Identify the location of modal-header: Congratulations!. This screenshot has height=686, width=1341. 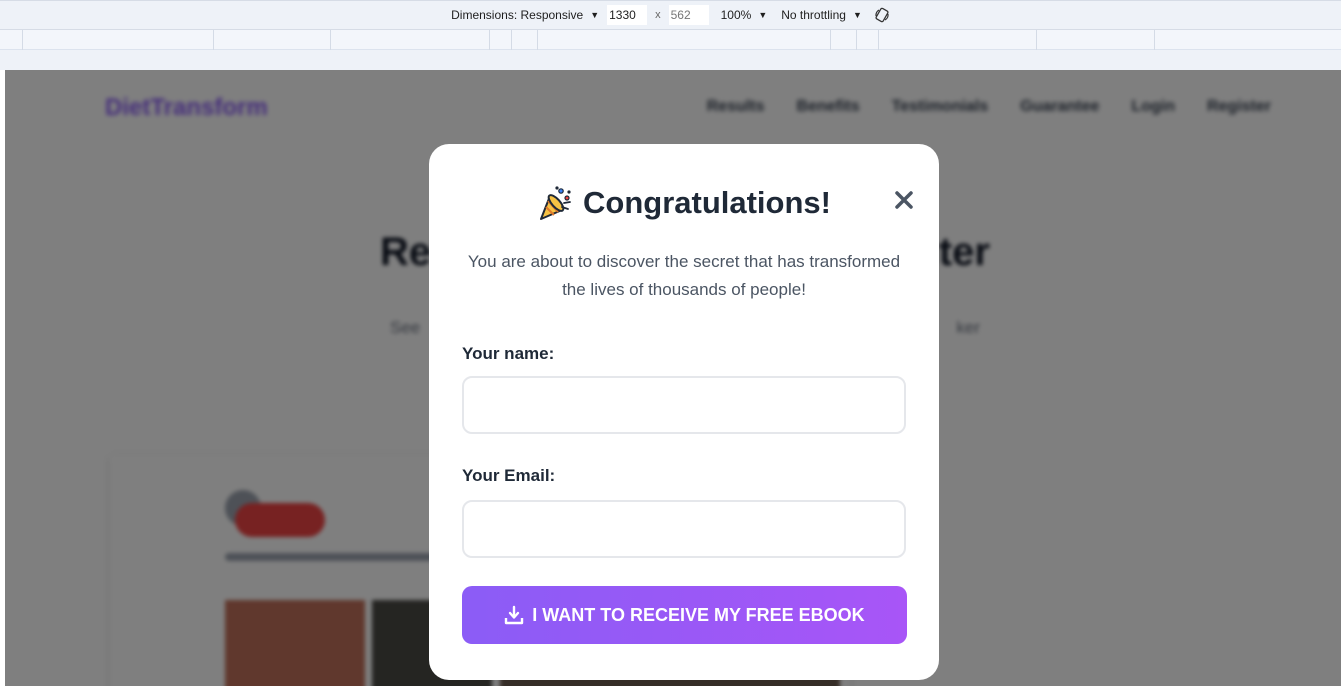
(684, 203).